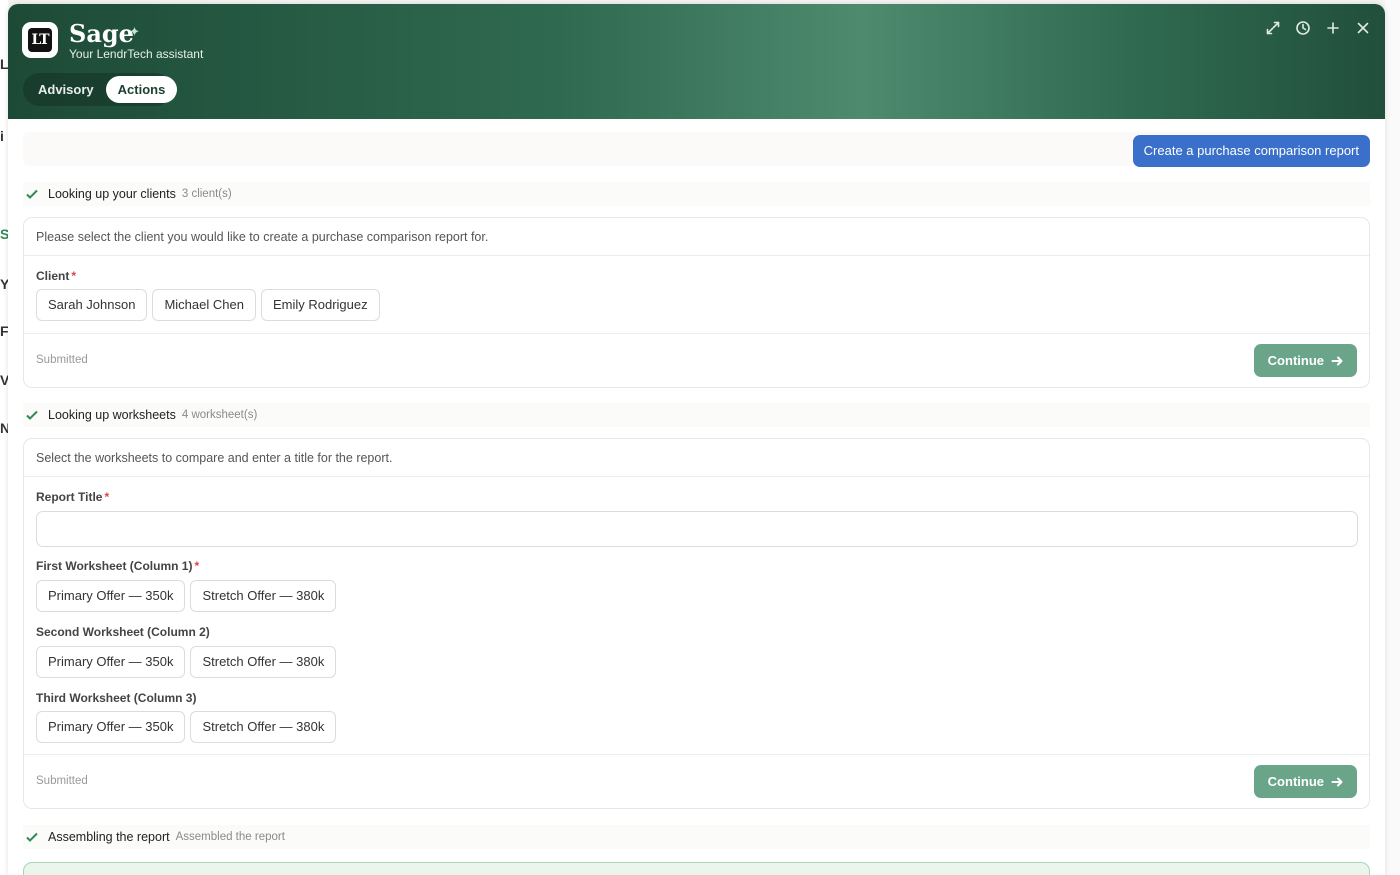 This screenshot has height=875, width=1400. What do you see at coordinates (219, 415) in the screenshot?
I see `step-detail: 4 worksheet(s)` at bounding box center [219, 415].